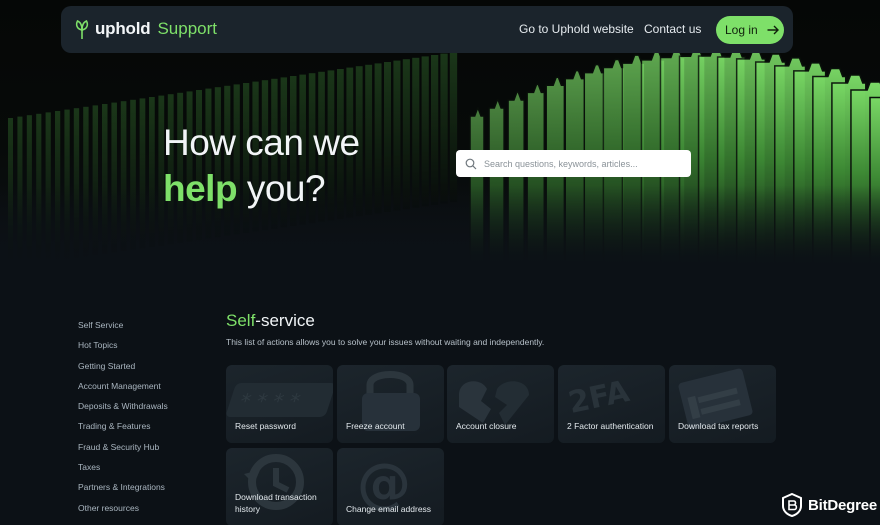 This screenshot has width=880, height=525. Describe the element at coordinates (285, 320) in the screenshot. I see `self-service-heading-rest: -service` at that location.